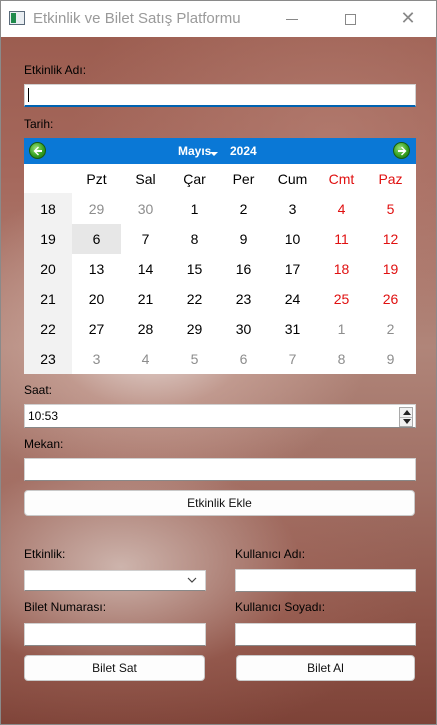  I want to click on calendar-day: 21, so click(145, 299).